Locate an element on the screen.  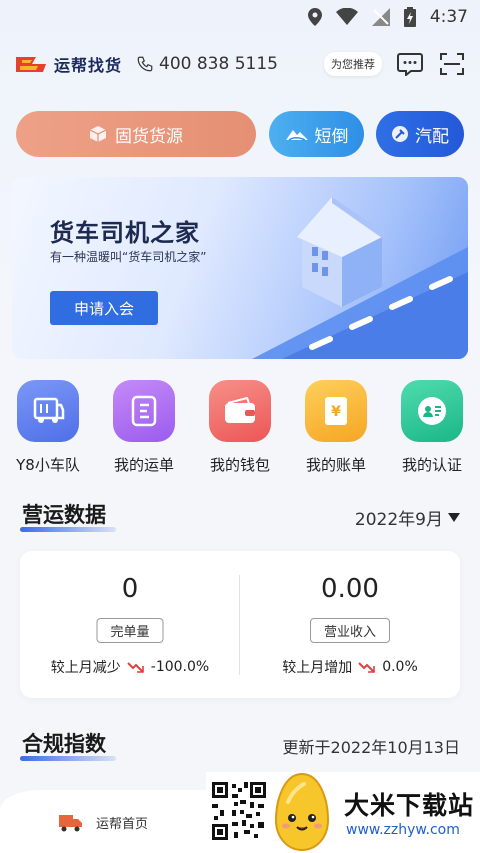
short-haul-button: 短倒 is located at coordinates (316, 134).